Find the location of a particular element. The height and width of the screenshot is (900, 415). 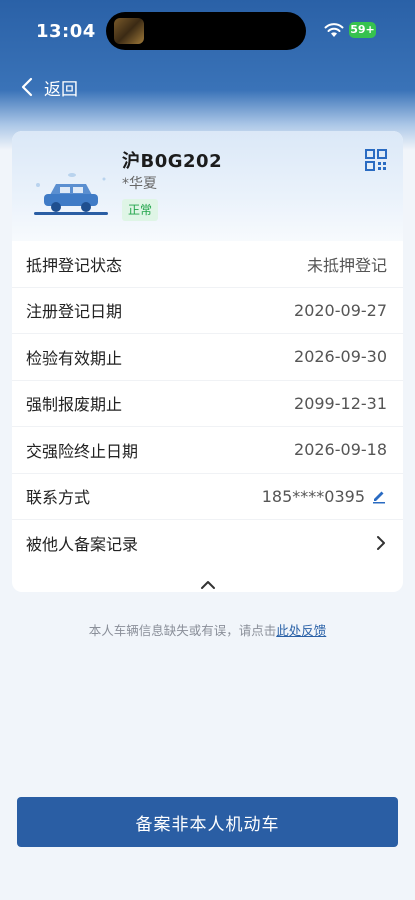

row-label: 交强险终止日期 is located at coordinates (82, 451).